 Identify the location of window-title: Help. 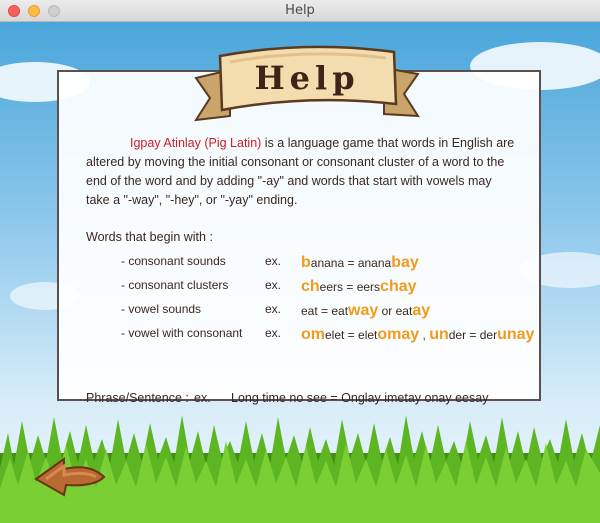
(300, 10).